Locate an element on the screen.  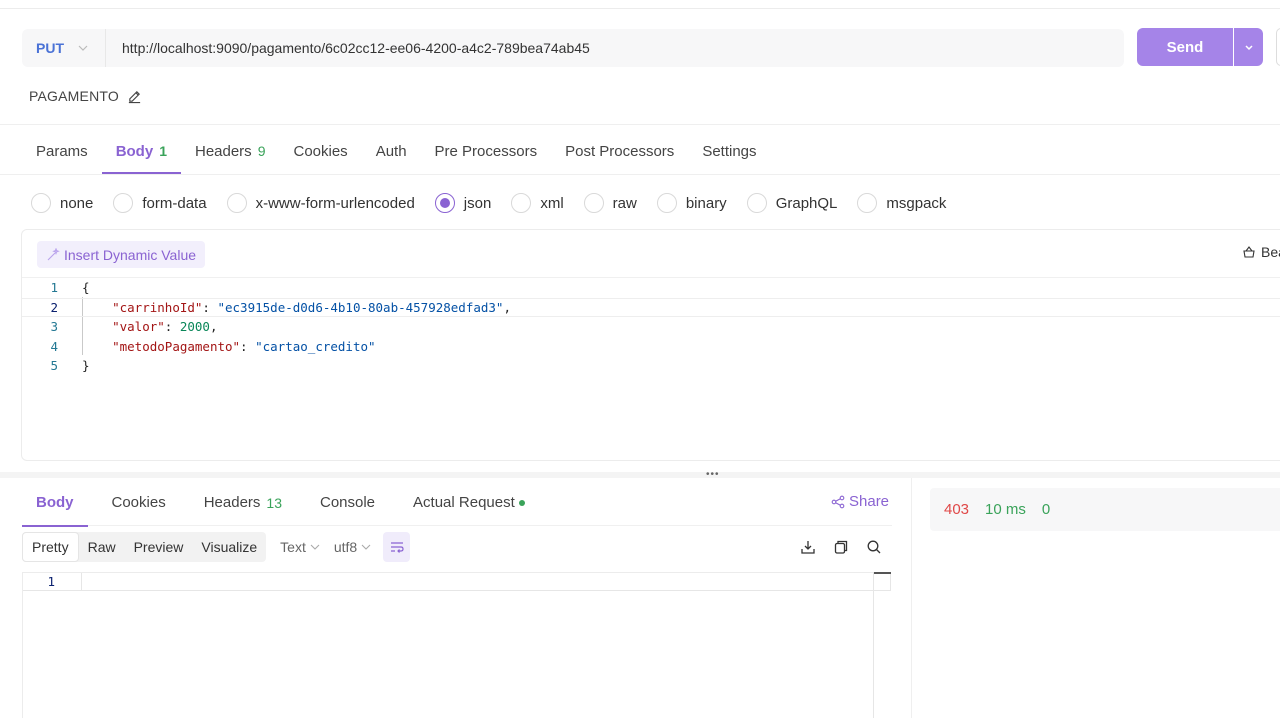
save-button is located at coordinates (1278, 47).